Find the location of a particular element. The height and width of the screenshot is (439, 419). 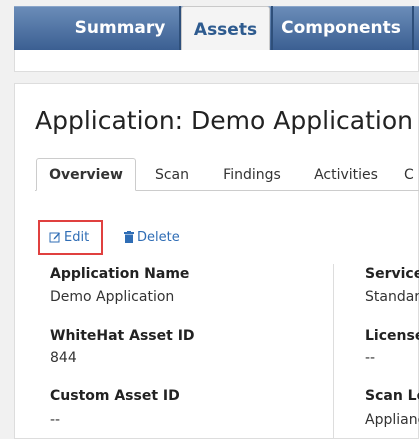

sub-header-panel is located at coordinates (216, 61).